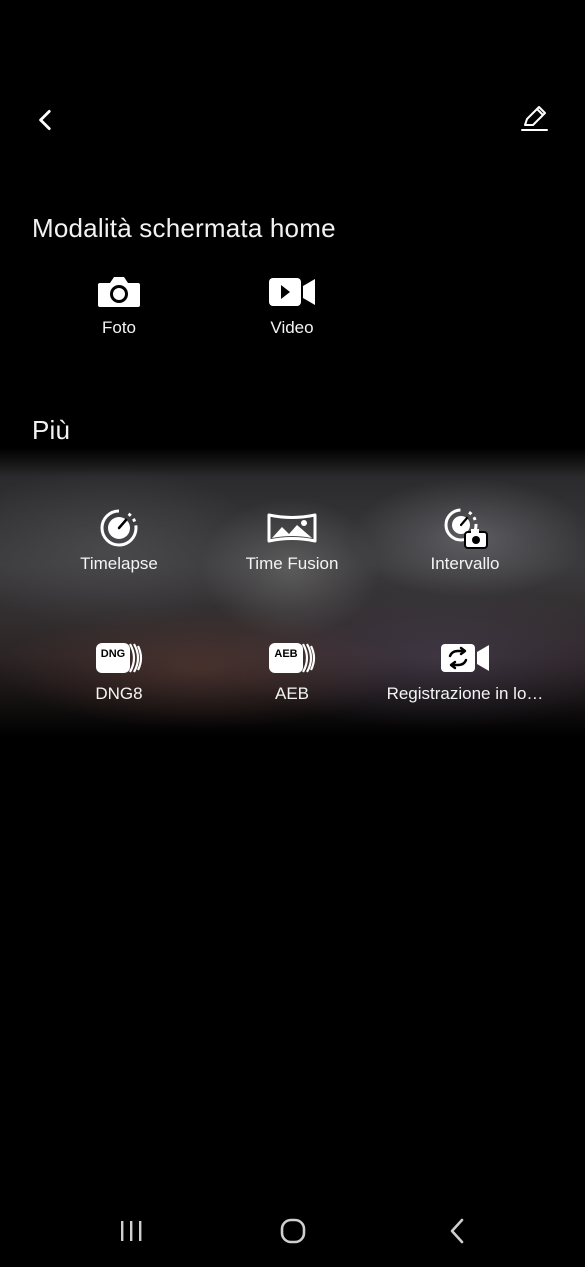 This screenshot has height=1267, width=585. I want to click on mode-foto: Foto, so click(119, 304).